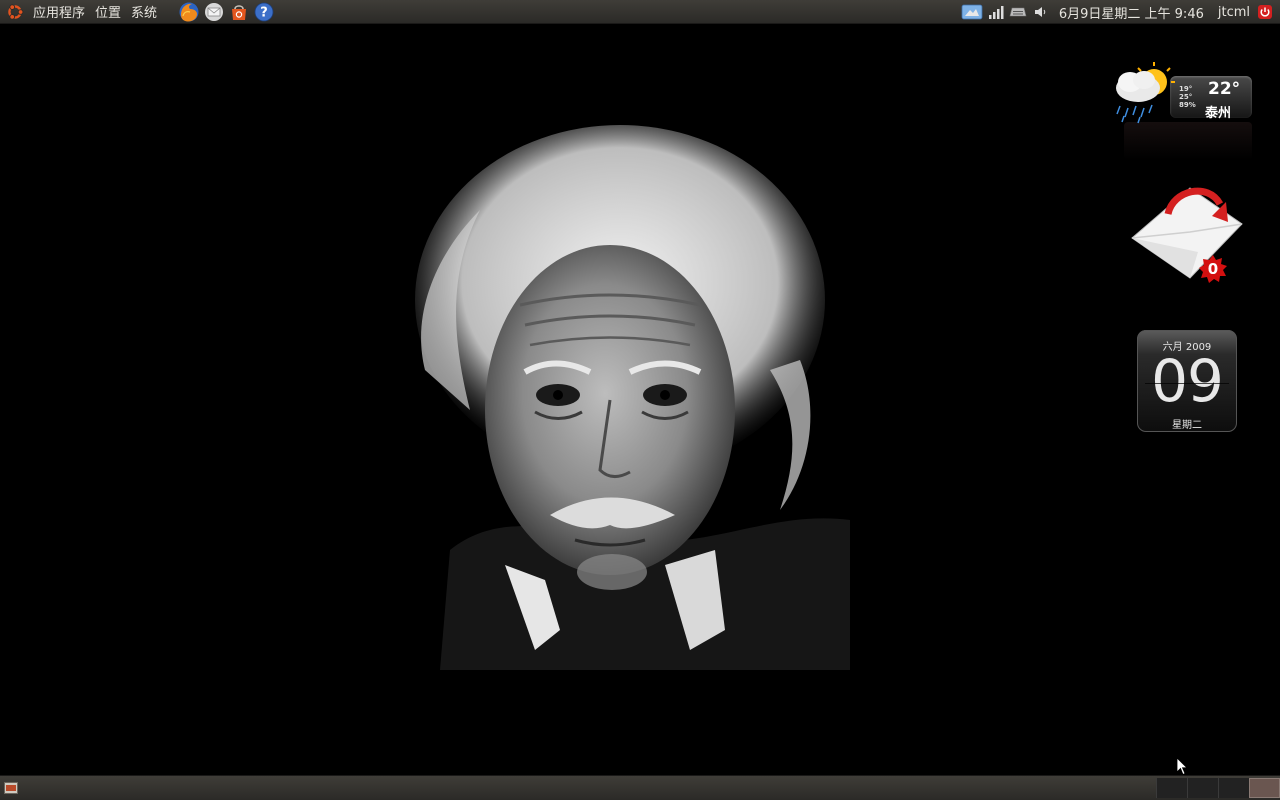  Describe the element at coordinates (144, 11) in the screenshot. I see `menu-system: 系统` at that location.